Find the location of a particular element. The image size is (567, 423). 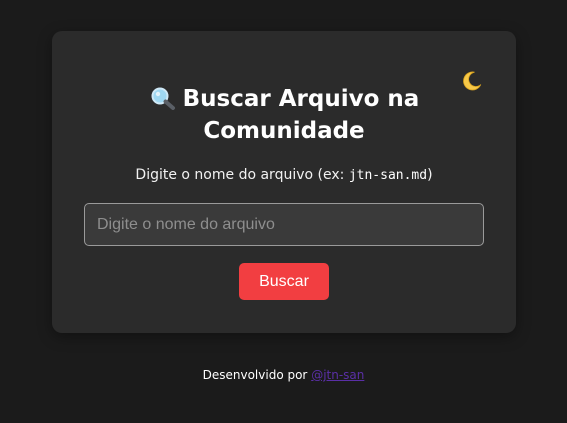

footer: Desenvolvido por @jtn-san is located at coordinates (283, 375).